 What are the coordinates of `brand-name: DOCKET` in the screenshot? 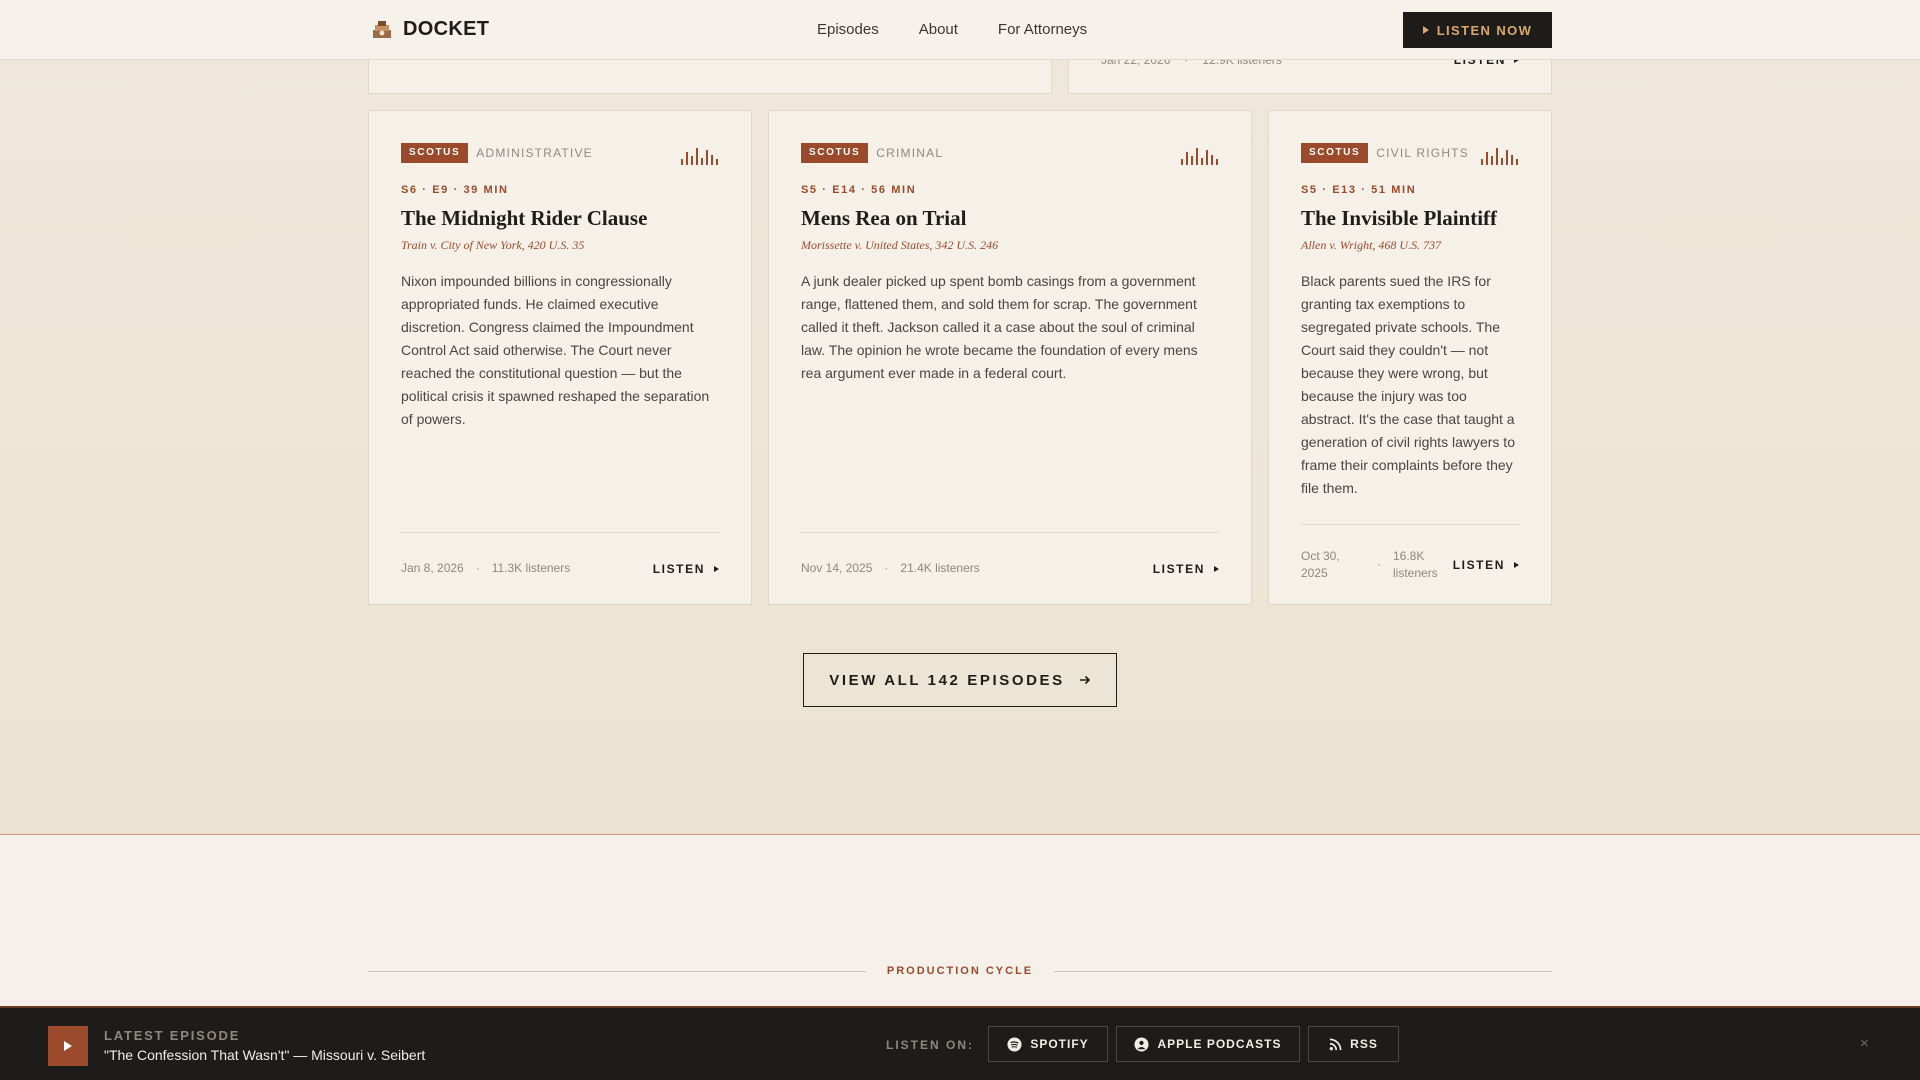 It's located at (446, 29).